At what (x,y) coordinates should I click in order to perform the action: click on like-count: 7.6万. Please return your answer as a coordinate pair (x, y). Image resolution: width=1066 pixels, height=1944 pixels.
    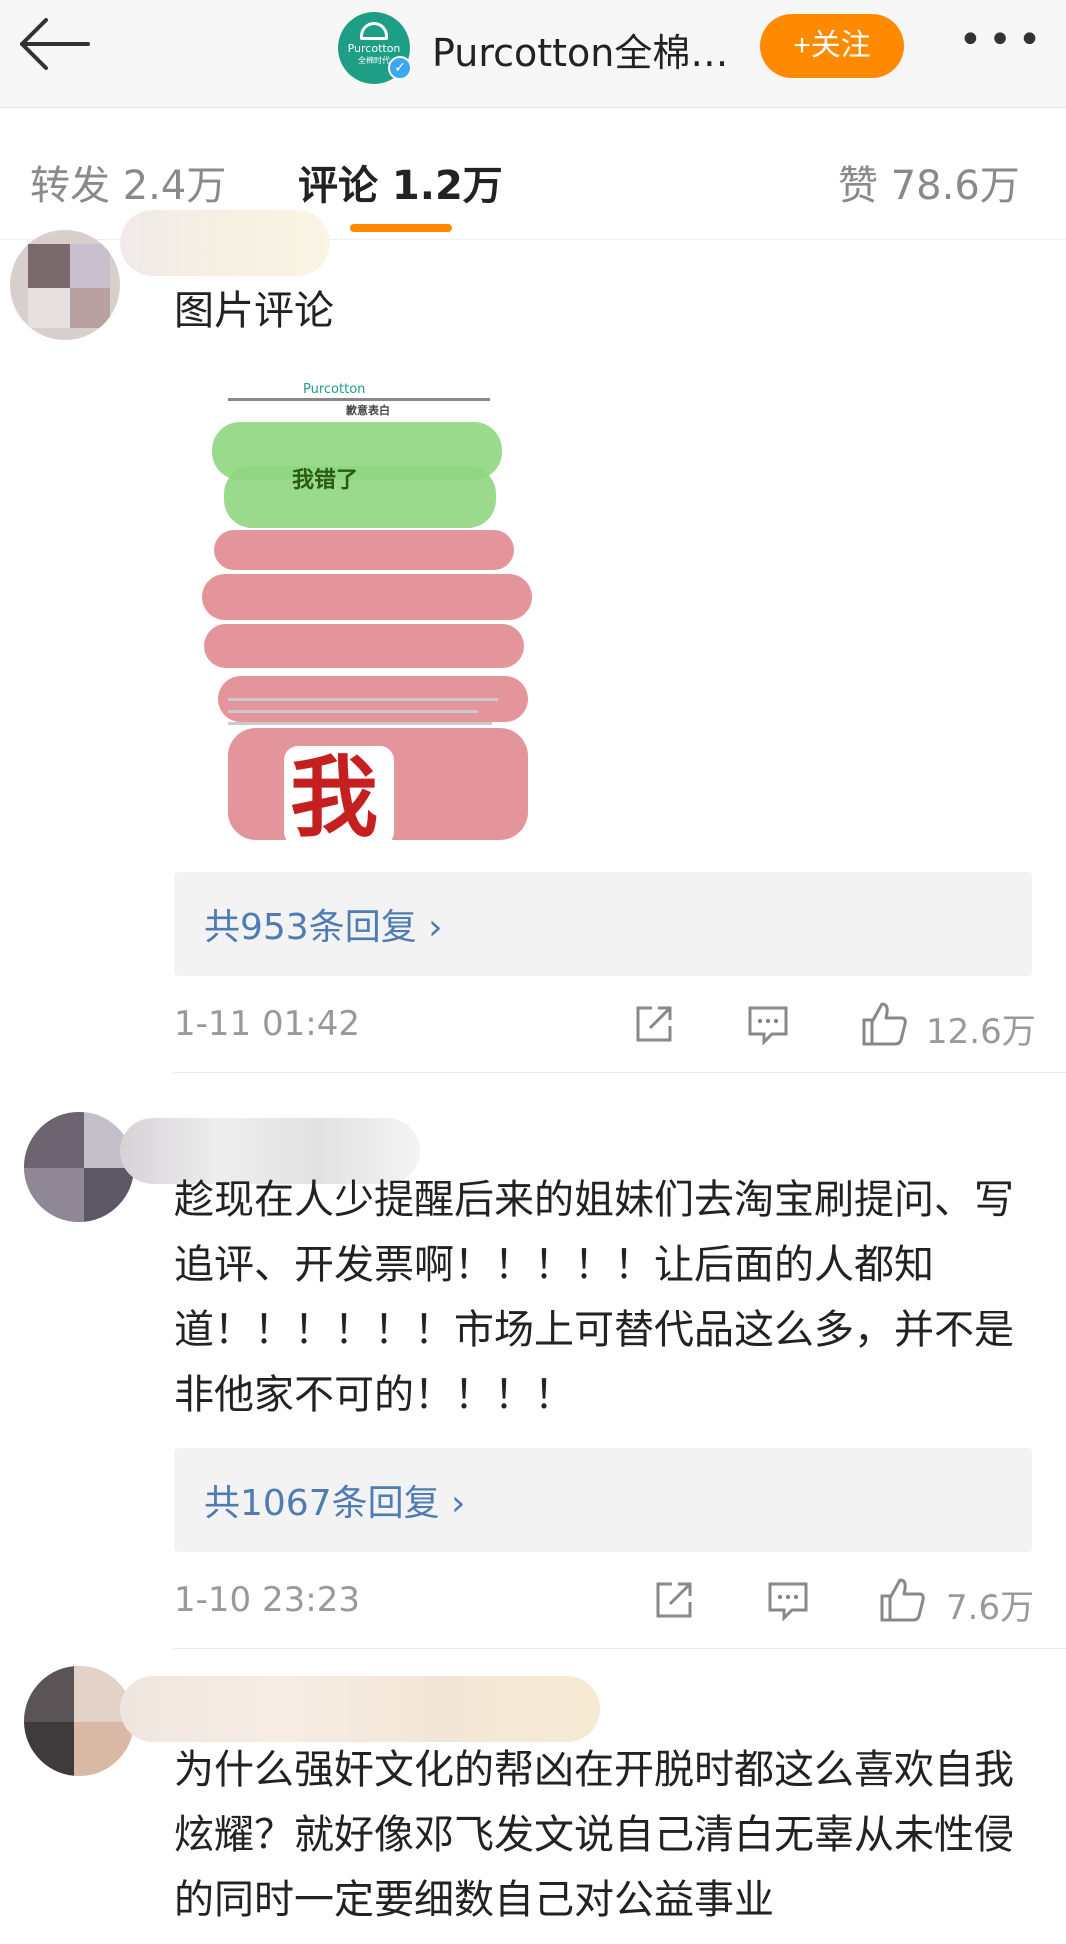
    Looking at the image, I should click on (990, 1608).